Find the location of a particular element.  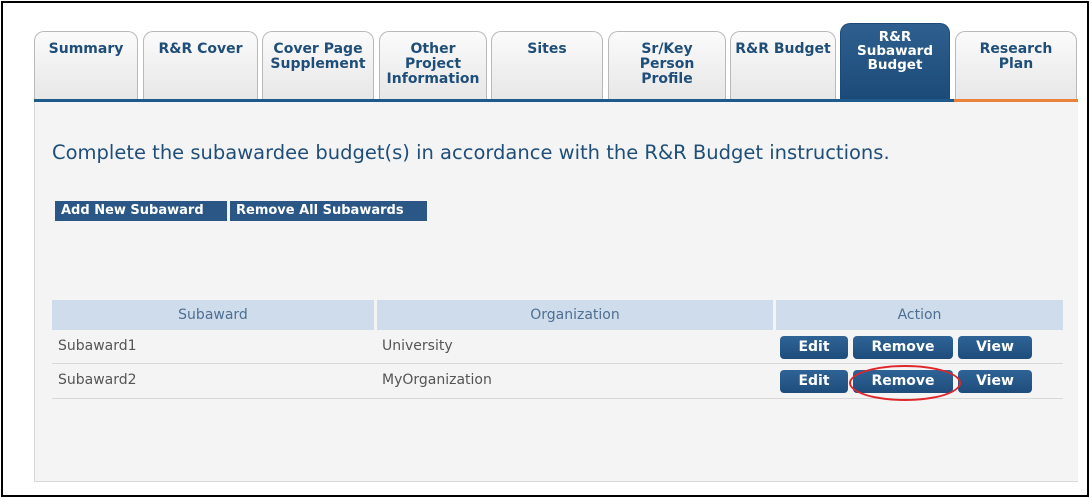

tab-cover-page-supplement: Cover Page Supplement is located at coordinates (318, 66).